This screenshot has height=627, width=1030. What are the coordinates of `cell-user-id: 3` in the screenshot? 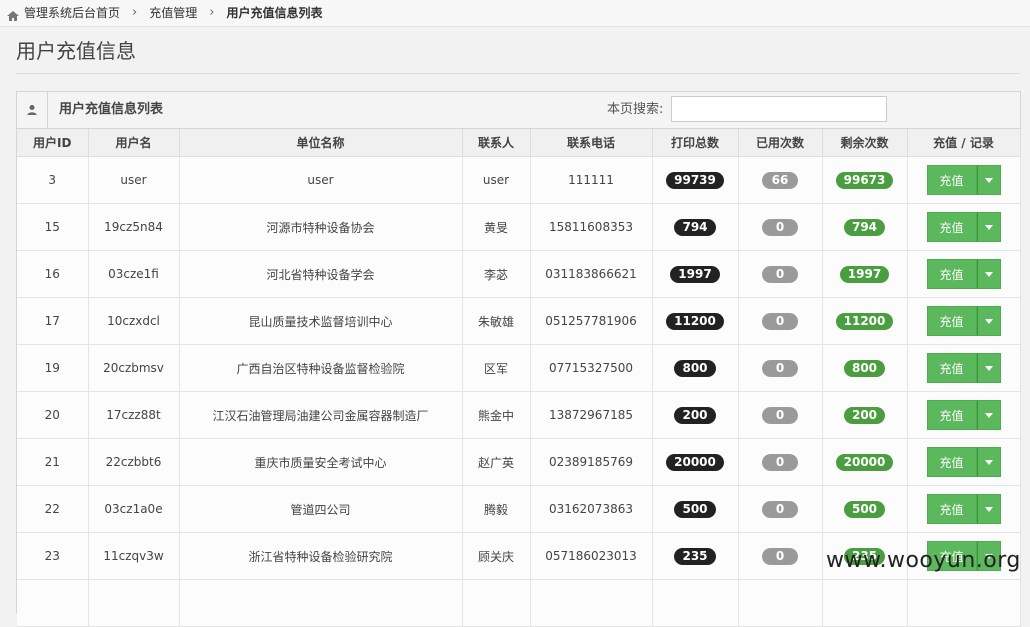 It's located at (53, 180).